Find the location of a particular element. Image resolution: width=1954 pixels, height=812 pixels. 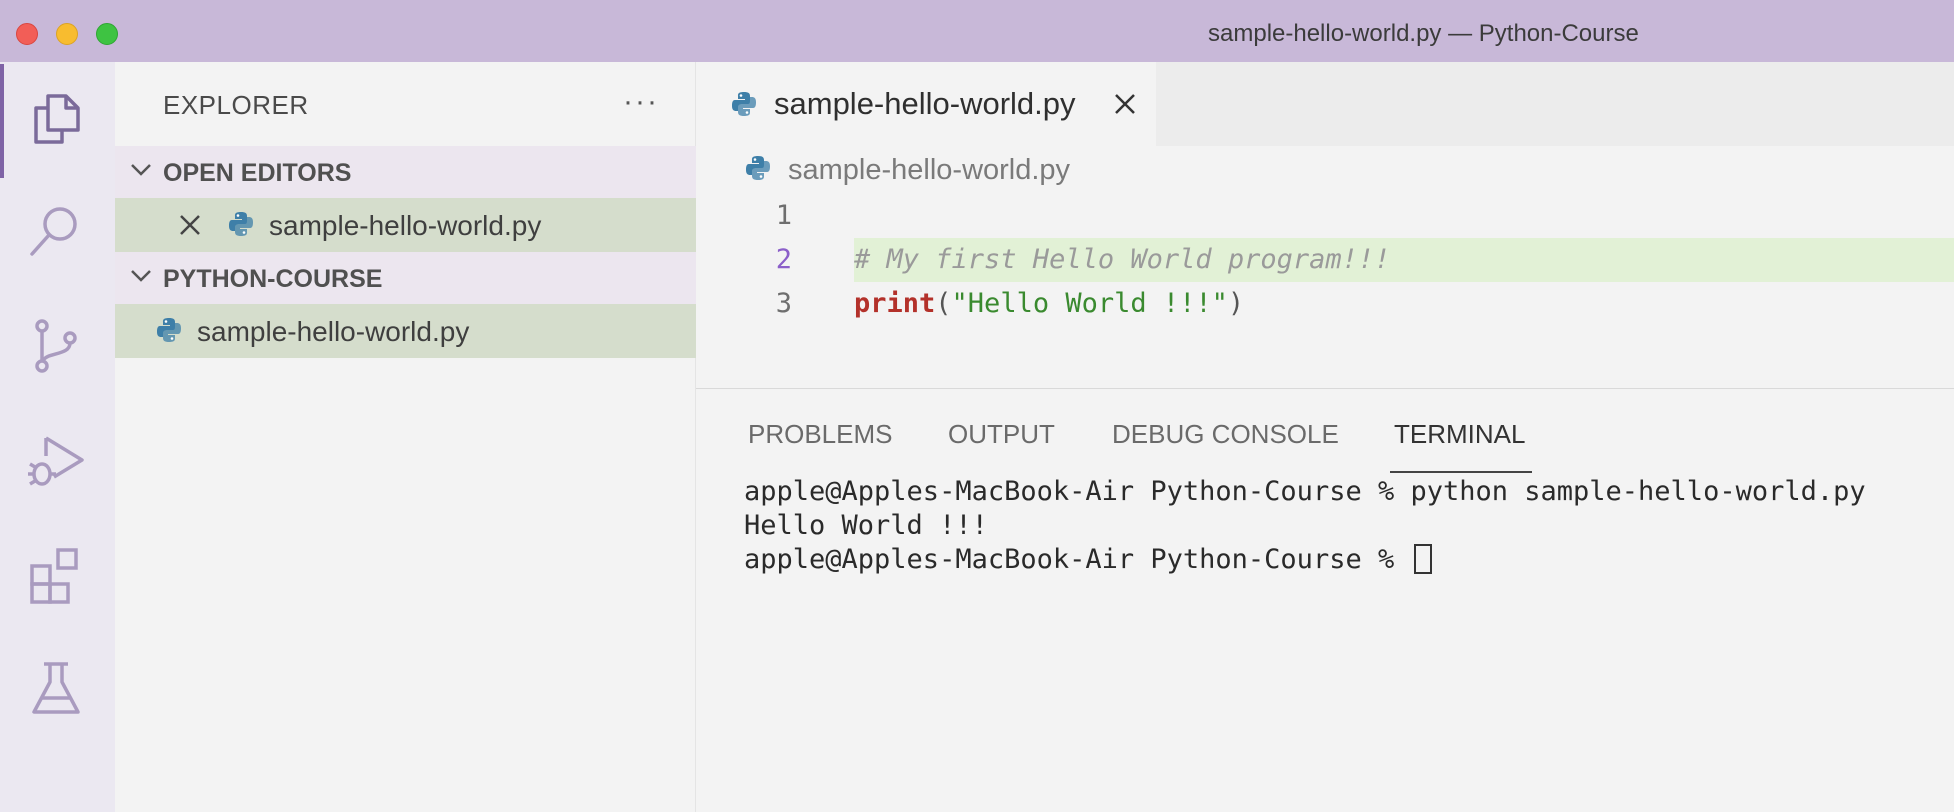

tab-terminal: TERMINAL is located at coordinates (1459, 434).